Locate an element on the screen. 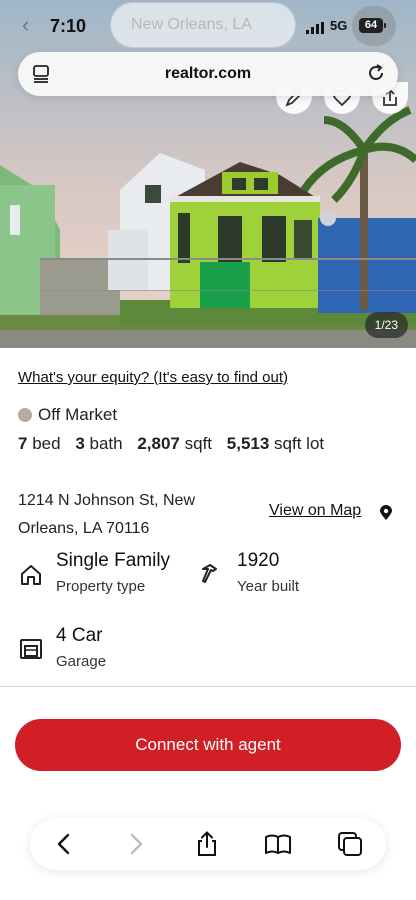 The width and height of the screenshot is (416, 900). background-search-field: New Orleans, LA is located at coordinates (203, 25).